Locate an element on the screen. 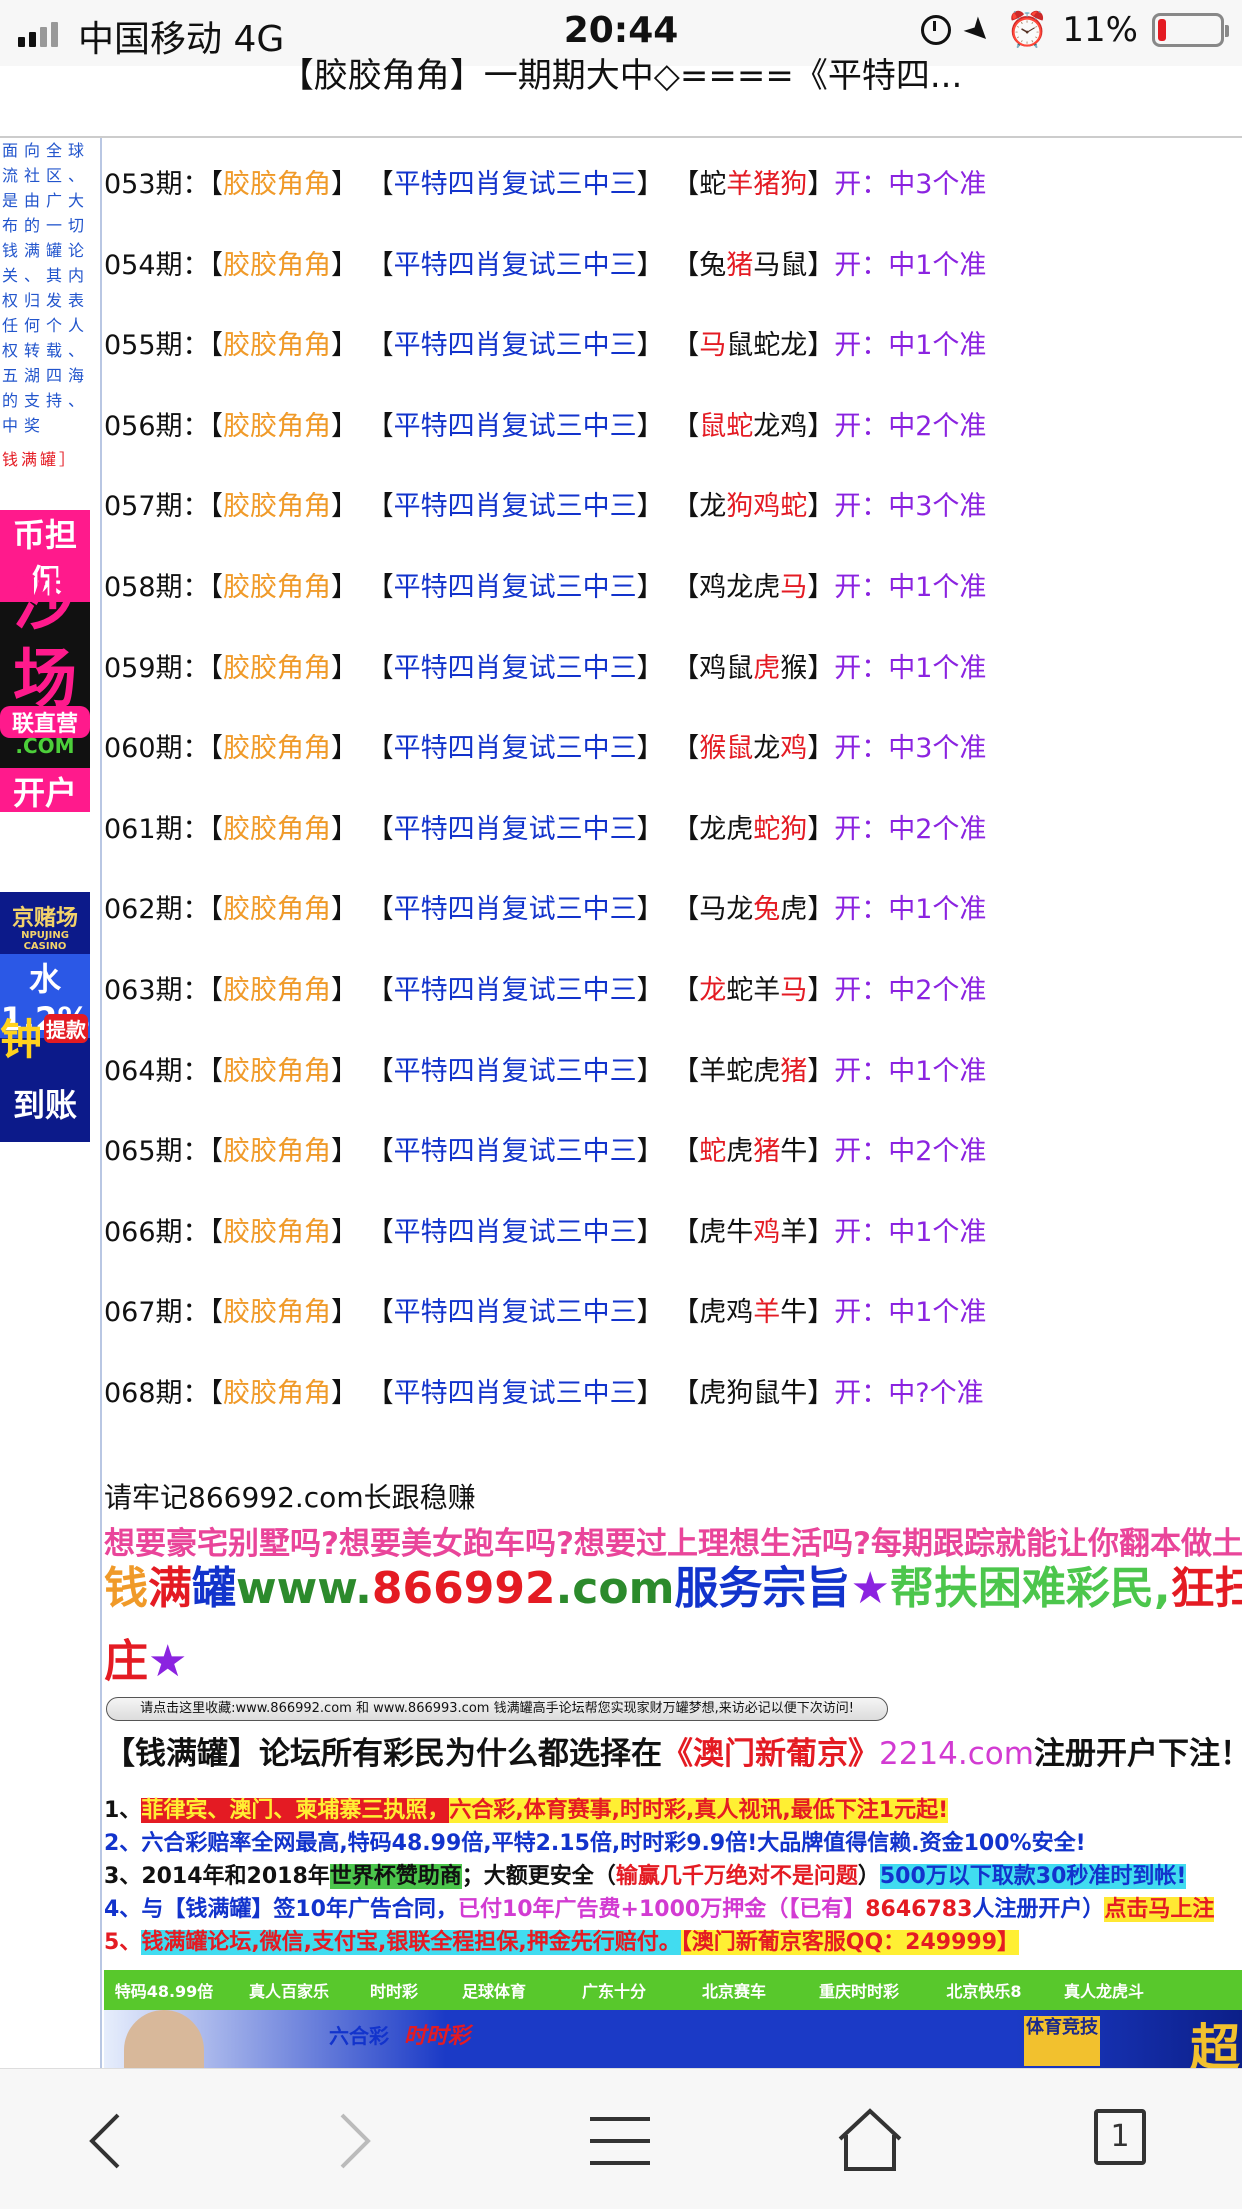 This screenshot has width=1242, height=2209. zodiac-pick: 猴 is located at coordinates (794, 668).